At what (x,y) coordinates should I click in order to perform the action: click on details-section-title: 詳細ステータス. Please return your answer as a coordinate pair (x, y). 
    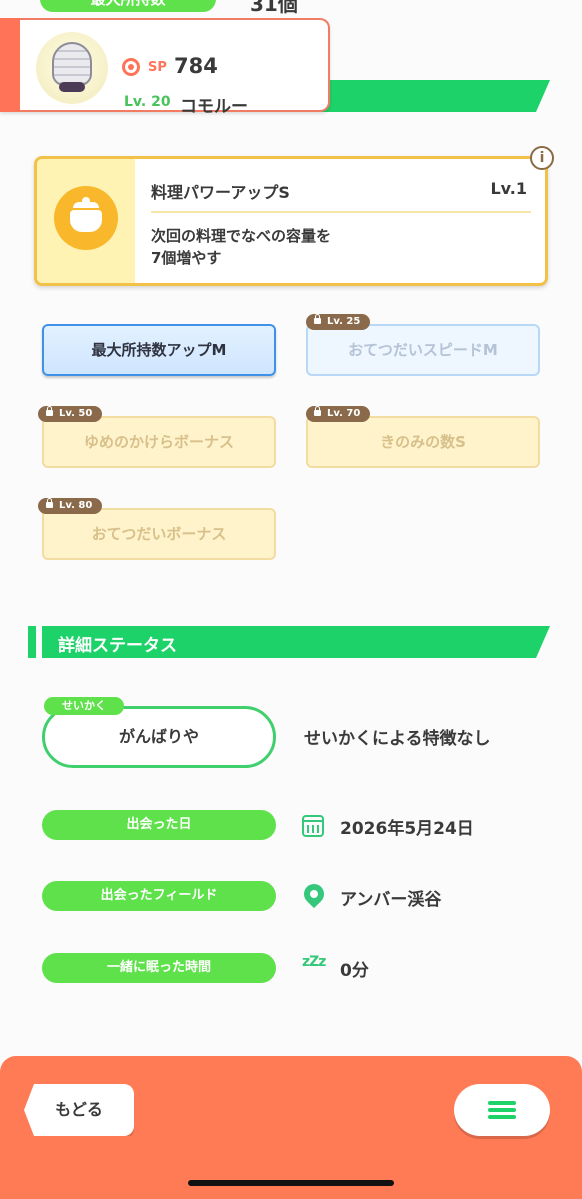
    Looking at the image, I should click on (117, 646).